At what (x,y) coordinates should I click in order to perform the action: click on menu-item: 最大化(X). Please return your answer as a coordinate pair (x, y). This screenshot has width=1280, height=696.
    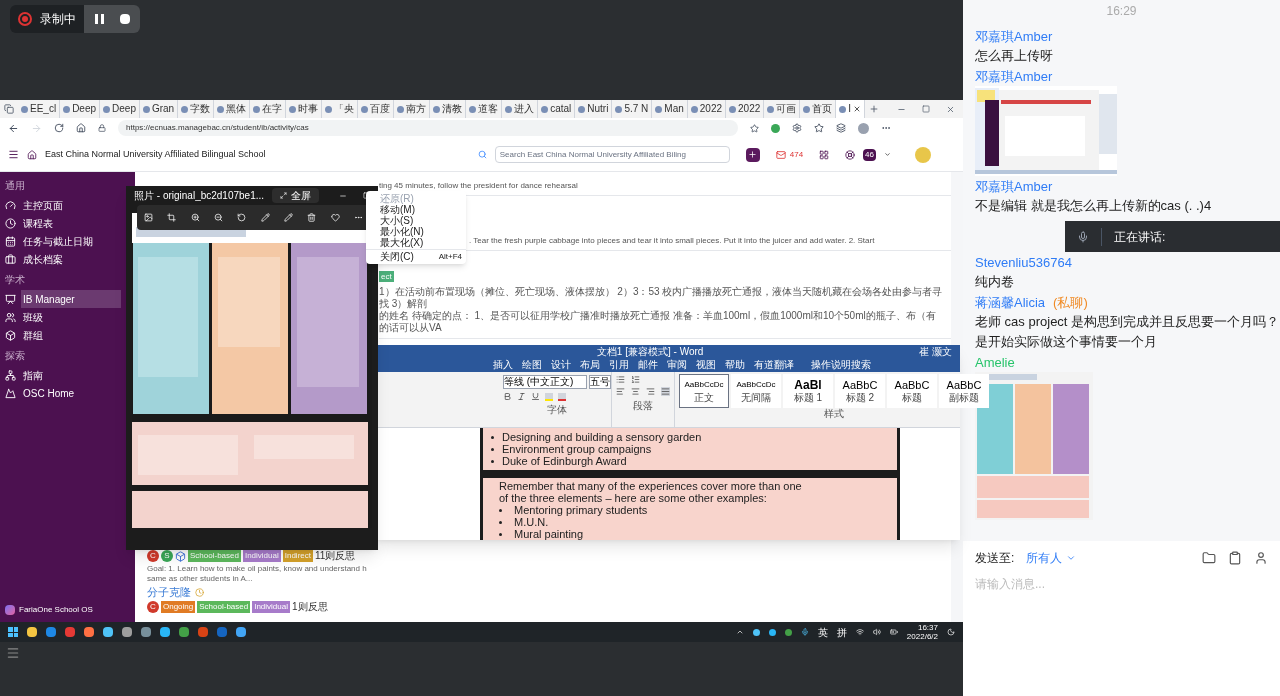
    Looking at the image, I should click on (416, 242).